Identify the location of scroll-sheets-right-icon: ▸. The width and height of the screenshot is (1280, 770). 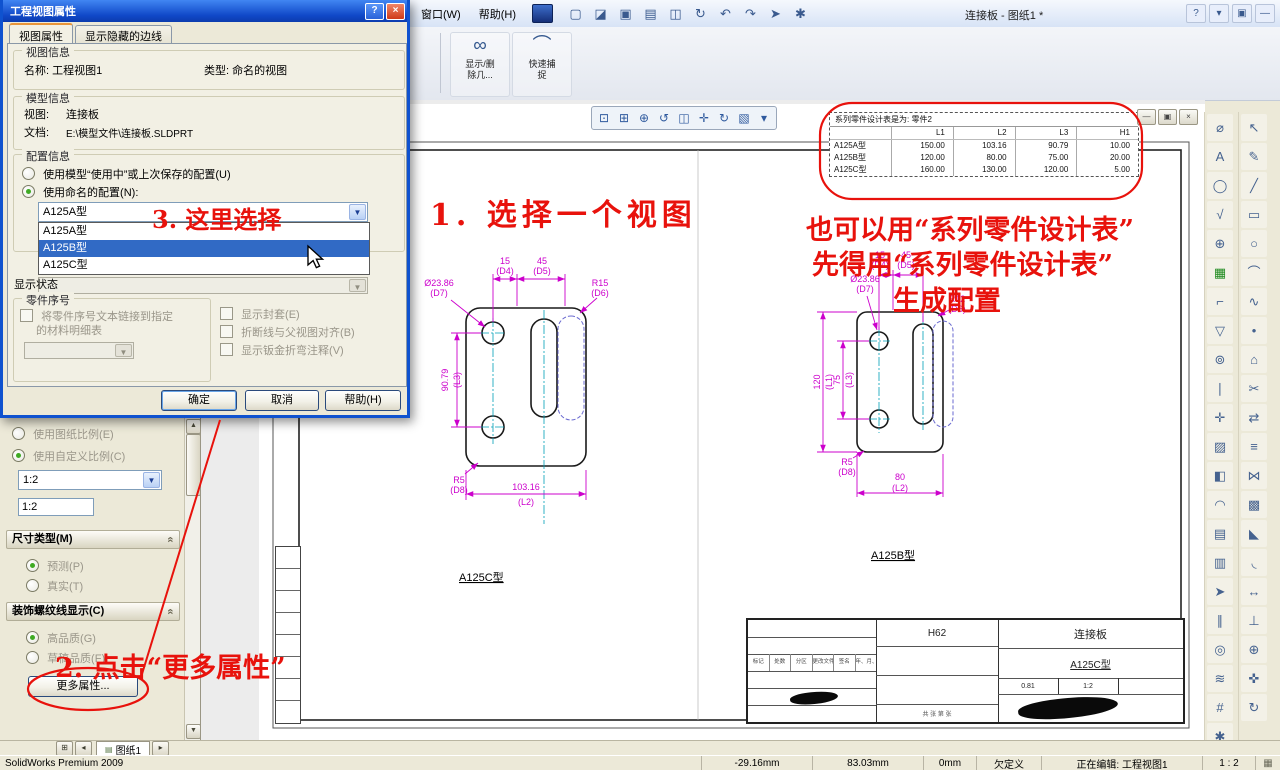
(161, 748).